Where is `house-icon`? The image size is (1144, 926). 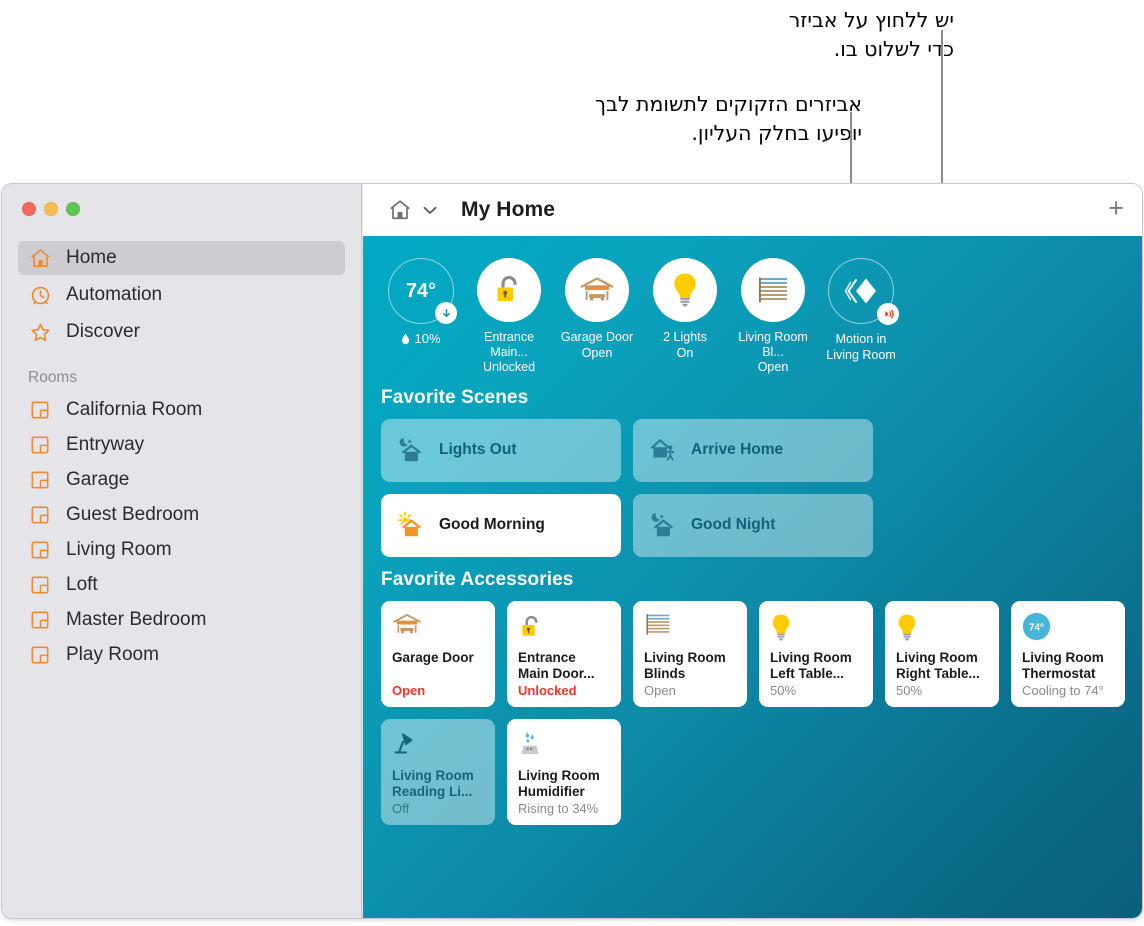 house-icon is located at coordinates (400, 210).